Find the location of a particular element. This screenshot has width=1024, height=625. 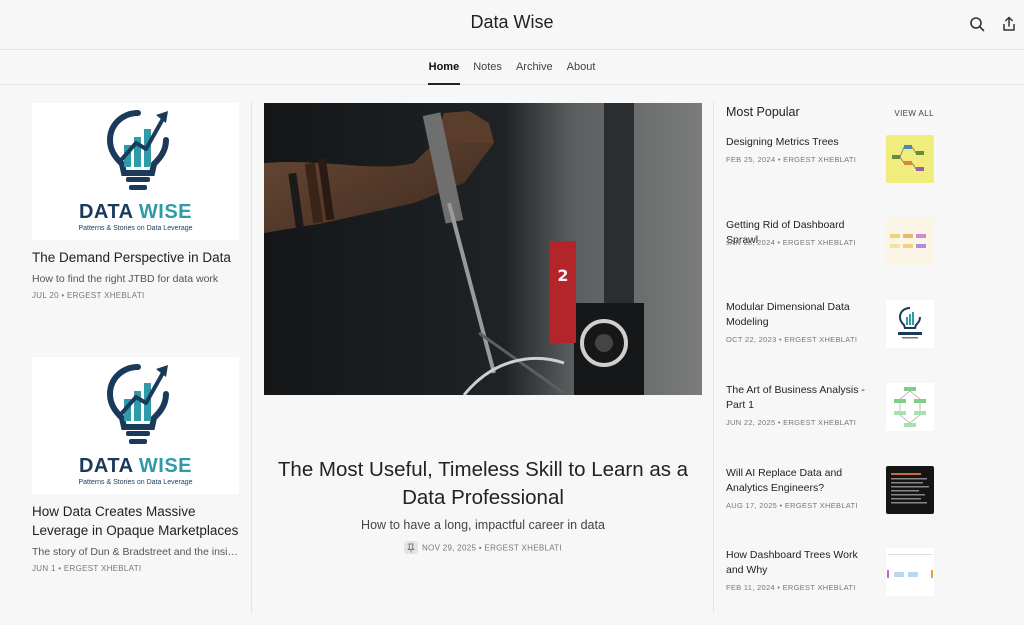

tab-about: About is located at coordinates (581, 67).